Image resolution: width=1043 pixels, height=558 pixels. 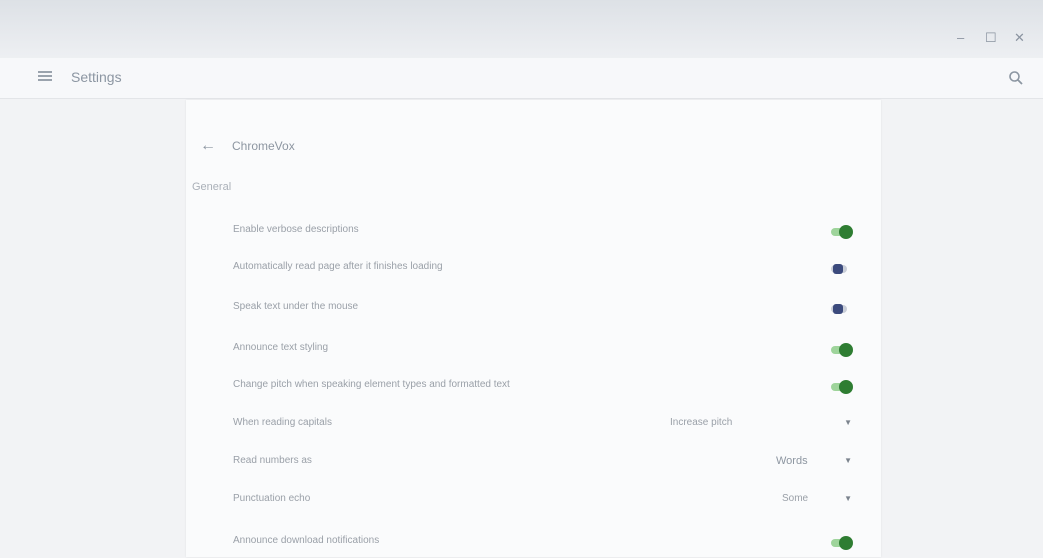 What do you see at coordinates (814, 463) in the screenshot?
I see `select-read-numbers: Words ▼` at bounding box center [814, 463].